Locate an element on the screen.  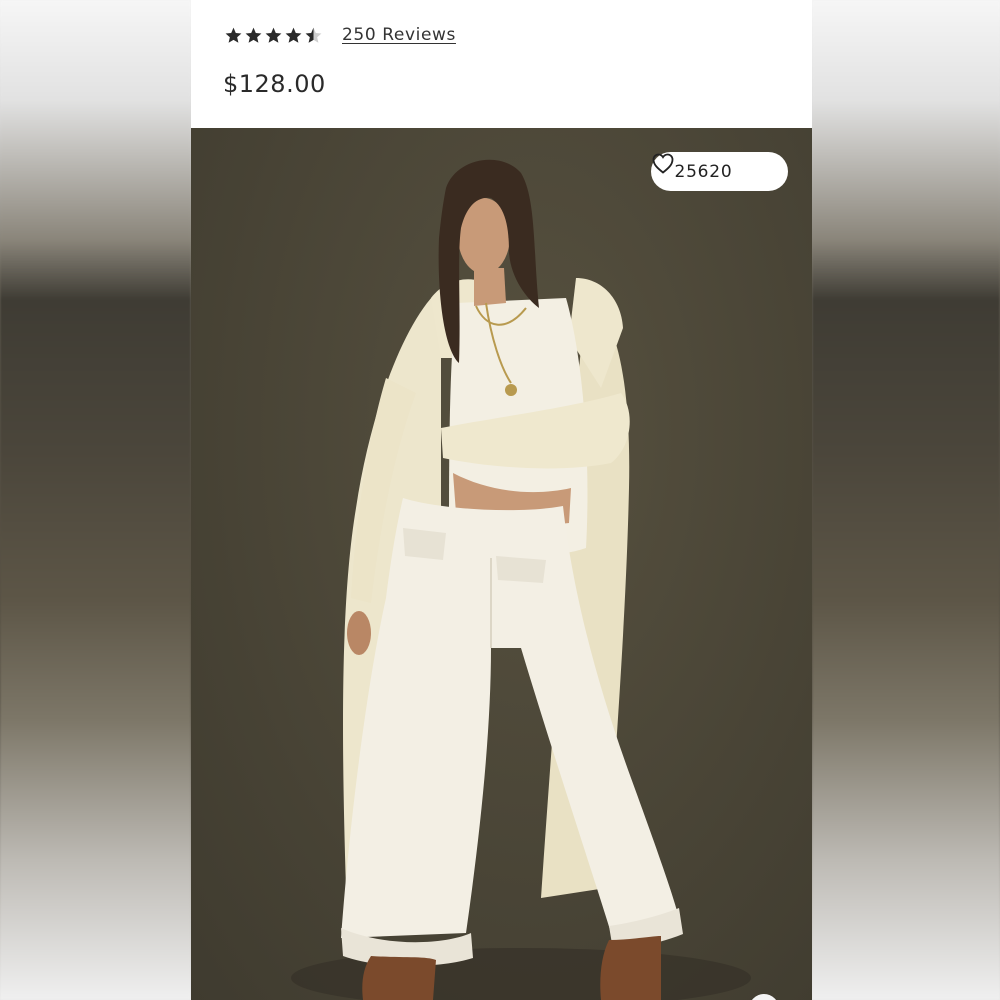
star-rating is located at coordinates (273, 35).